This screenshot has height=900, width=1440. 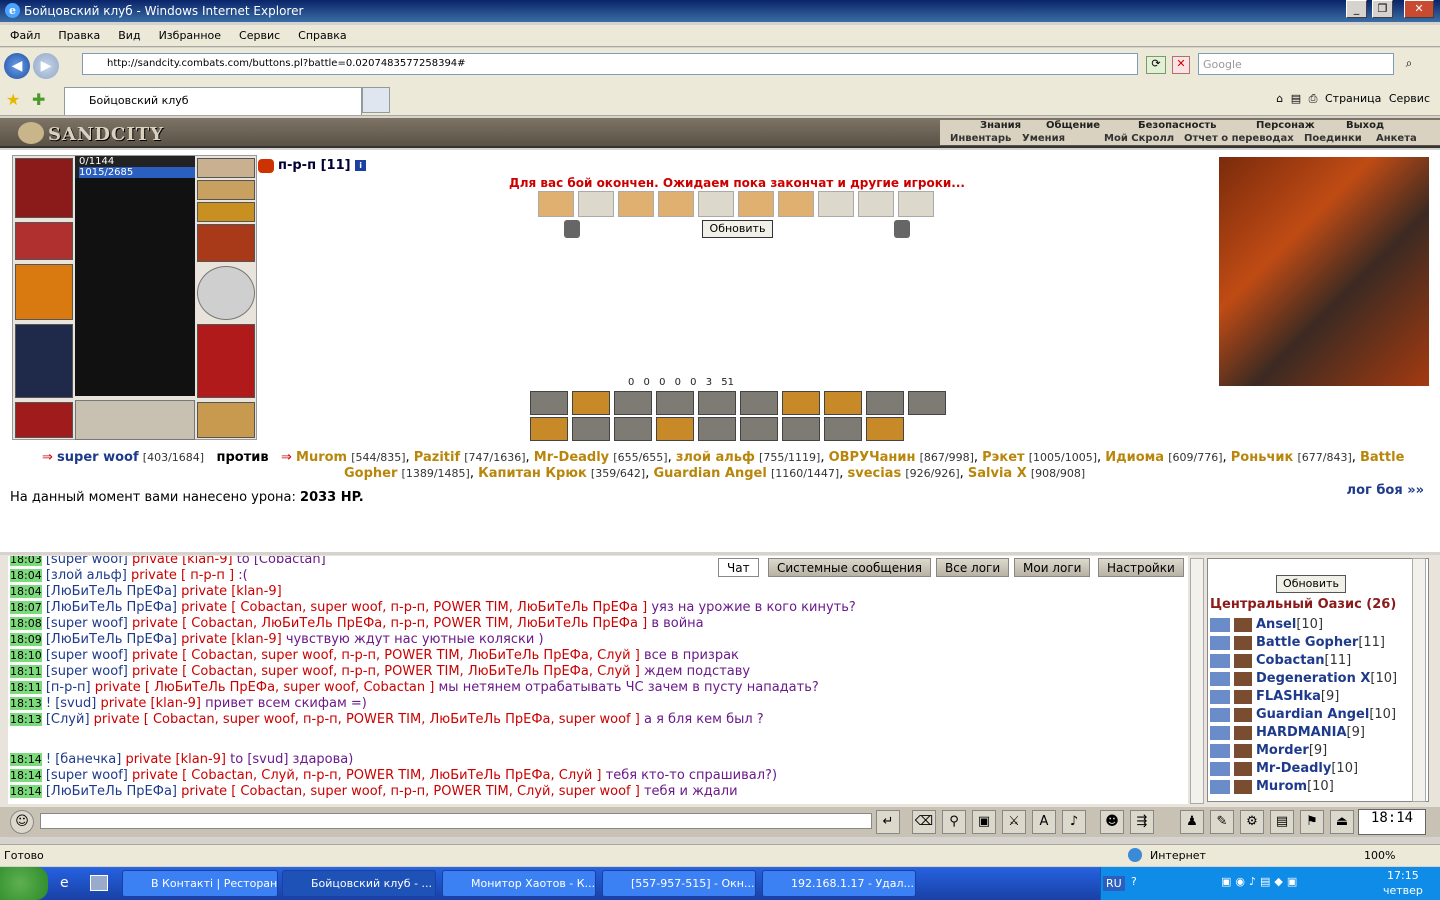 I want to click on user-name: Murom, so click(x=1281, y=786).